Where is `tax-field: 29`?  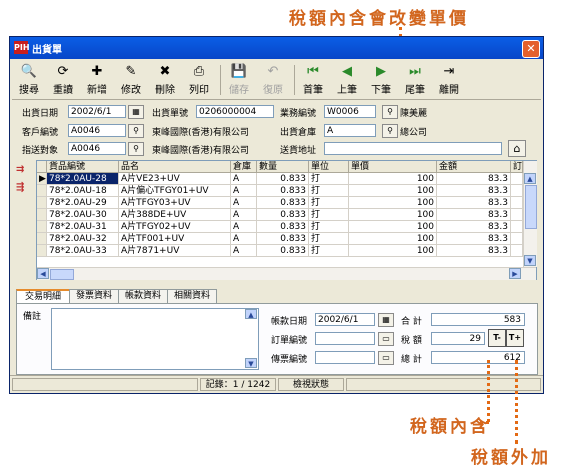 tax-field: 29 is located at coordinates (458, 338).